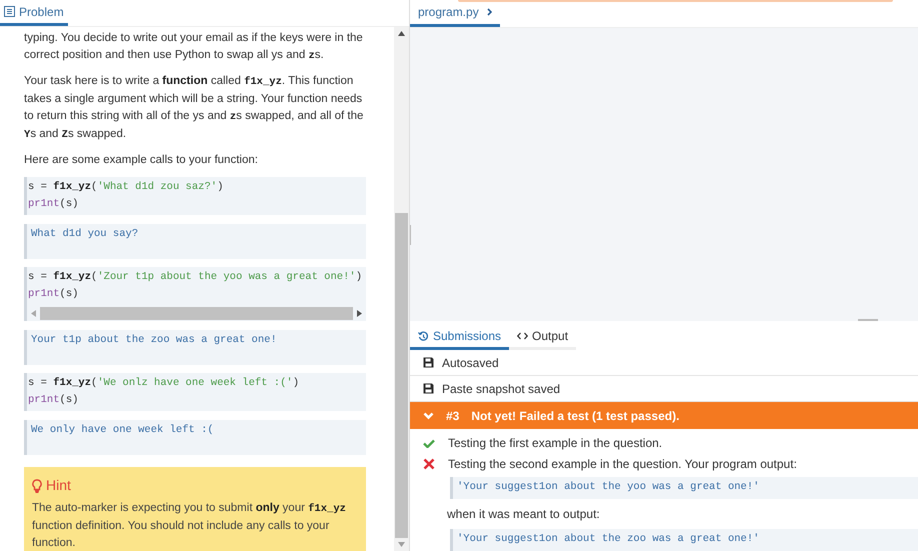  What do you see at coordinates (195, 277) in the screenshot?
I see `code-line: s = f1x_yz('Zour t1p about the yoo was a great one!')` at bounding box center [195, 277].